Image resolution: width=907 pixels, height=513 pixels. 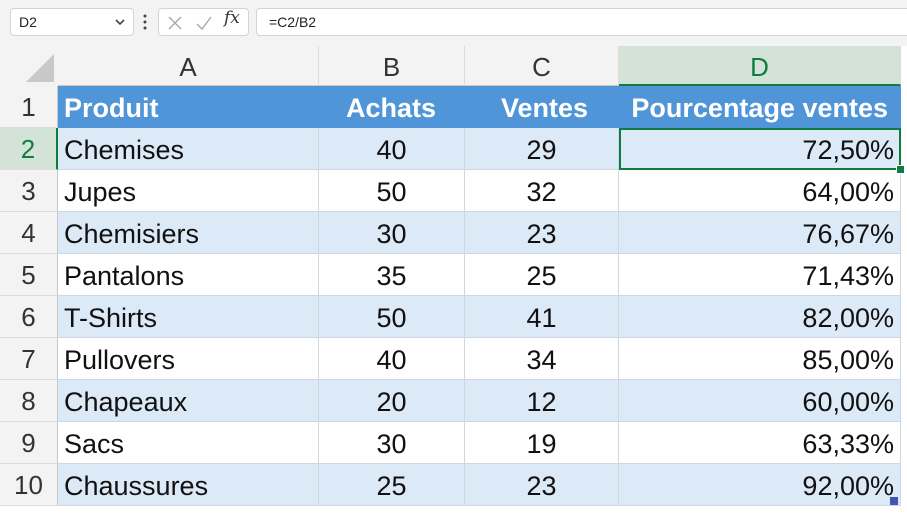 What do you see at coordinates (29, 443) in the screenshot?
I see `row-header-9: 9` at bounding box center [29, 443].